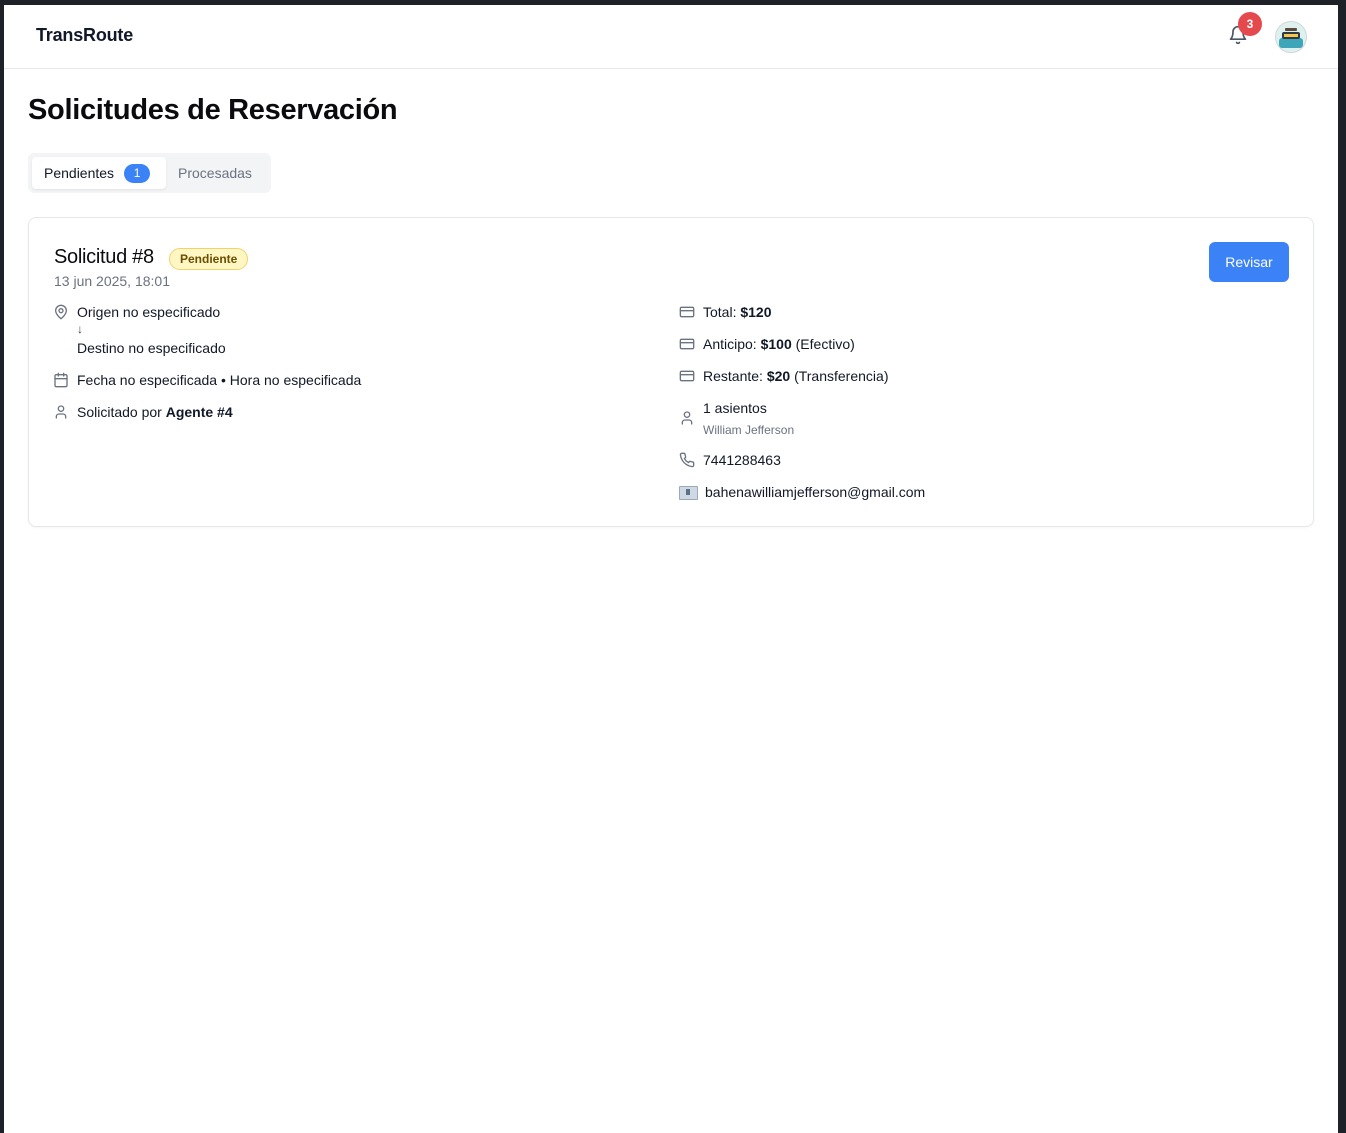 Image resolution: width=1346 pixels, height=1133 pixels. What do you see at coordinates (112, 281) in the screenshot?
I see `request-datetime: 13 jun 2025, 18:01` at bounding box center [112, 281].